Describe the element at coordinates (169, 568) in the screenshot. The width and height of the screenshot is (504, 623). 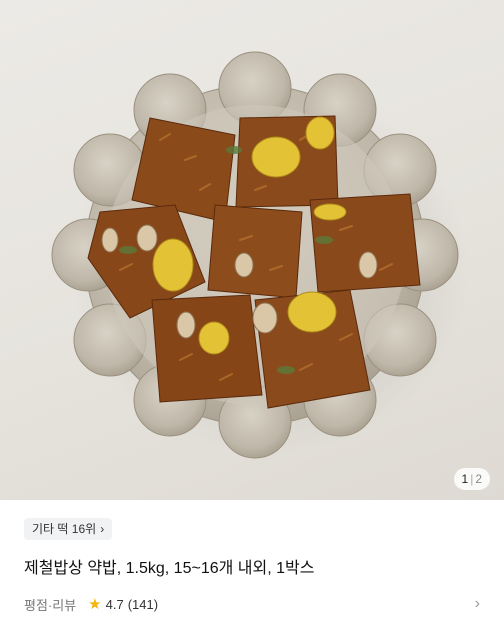
I see `product-title: 제철밥상 약밥, 1.5kg, 15~16개 내외, 1박스` at that location.